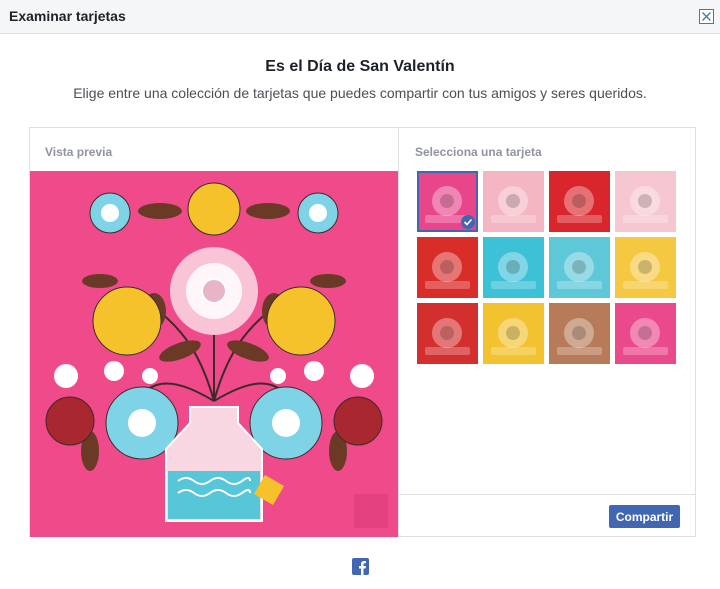 The height and width of the screenshot is (589, 720). What do you see at coordinates (468, 222) in the screenshot?
I see `check-icon` at bounding box center [468, 222].